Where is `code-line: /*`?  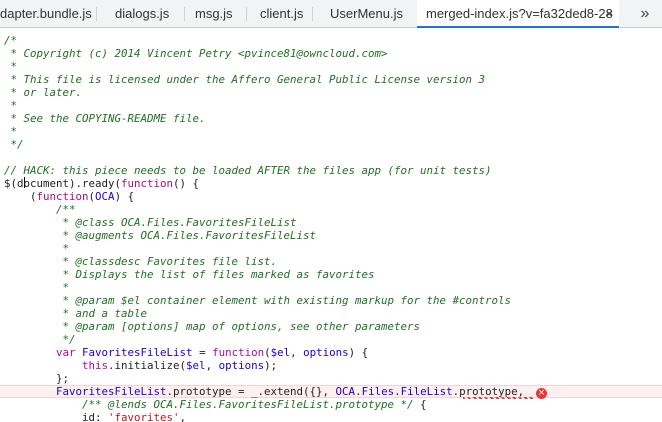 code-line: /* is located at coordinates (331, 40).